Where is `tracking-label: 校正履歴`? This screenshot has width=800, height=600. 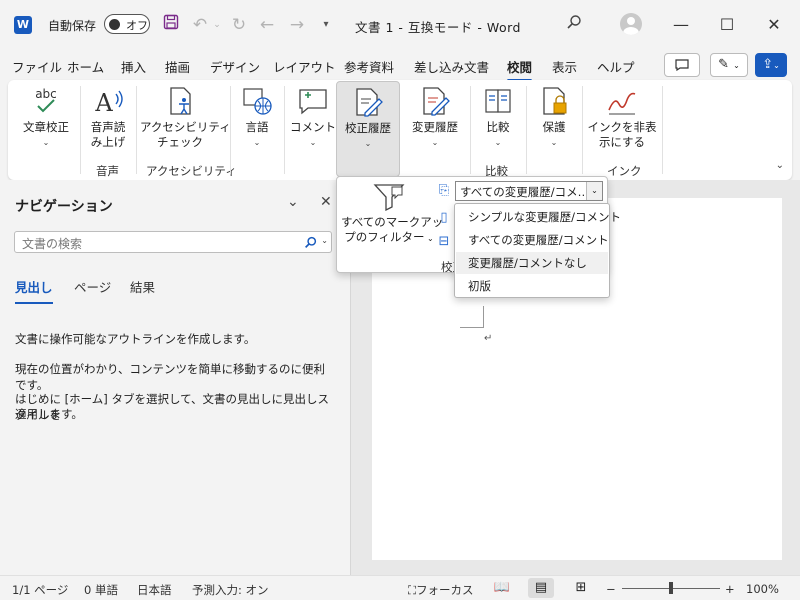 tracking-label: 校正履歴 is located at coordinates (368, 128).